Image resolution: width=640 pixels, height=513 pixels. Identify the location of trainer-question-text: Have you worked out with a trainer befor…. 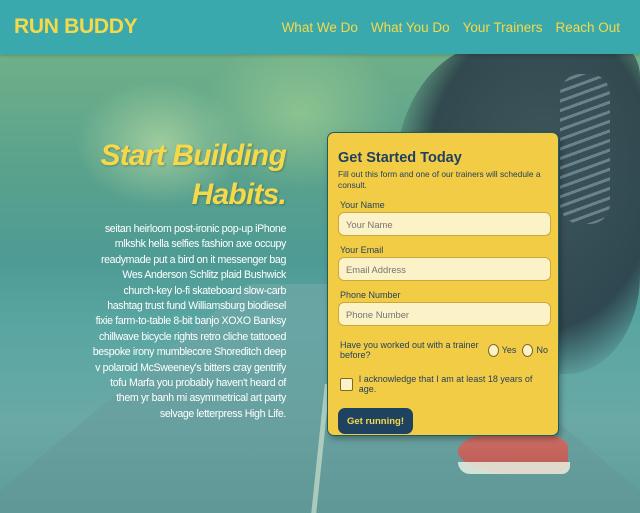
(409, 350).